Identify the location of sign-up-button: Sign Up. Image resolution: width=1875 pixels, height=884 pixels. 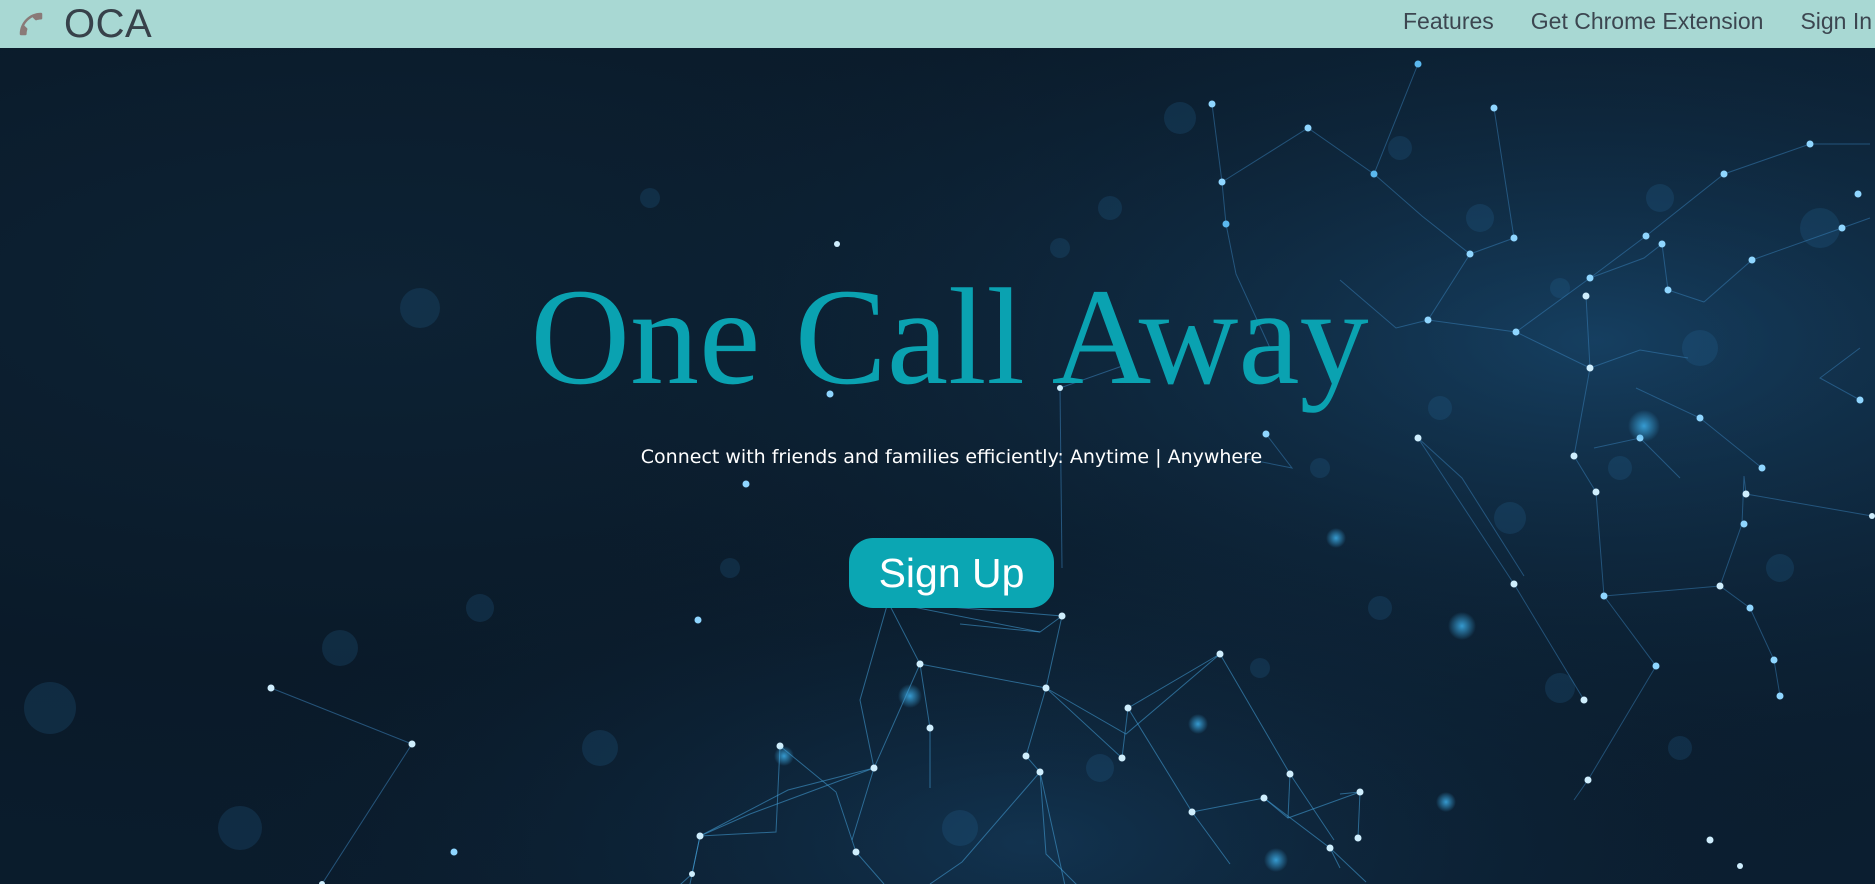
(951, 573).